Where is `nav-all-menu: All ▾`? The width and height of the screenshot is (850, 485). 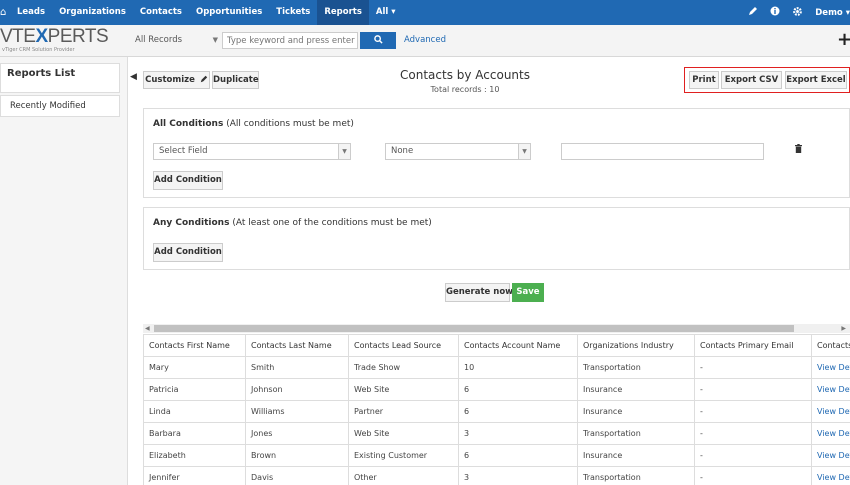
nav-all-menu: All ▾ is located at coordinates (386, 12).